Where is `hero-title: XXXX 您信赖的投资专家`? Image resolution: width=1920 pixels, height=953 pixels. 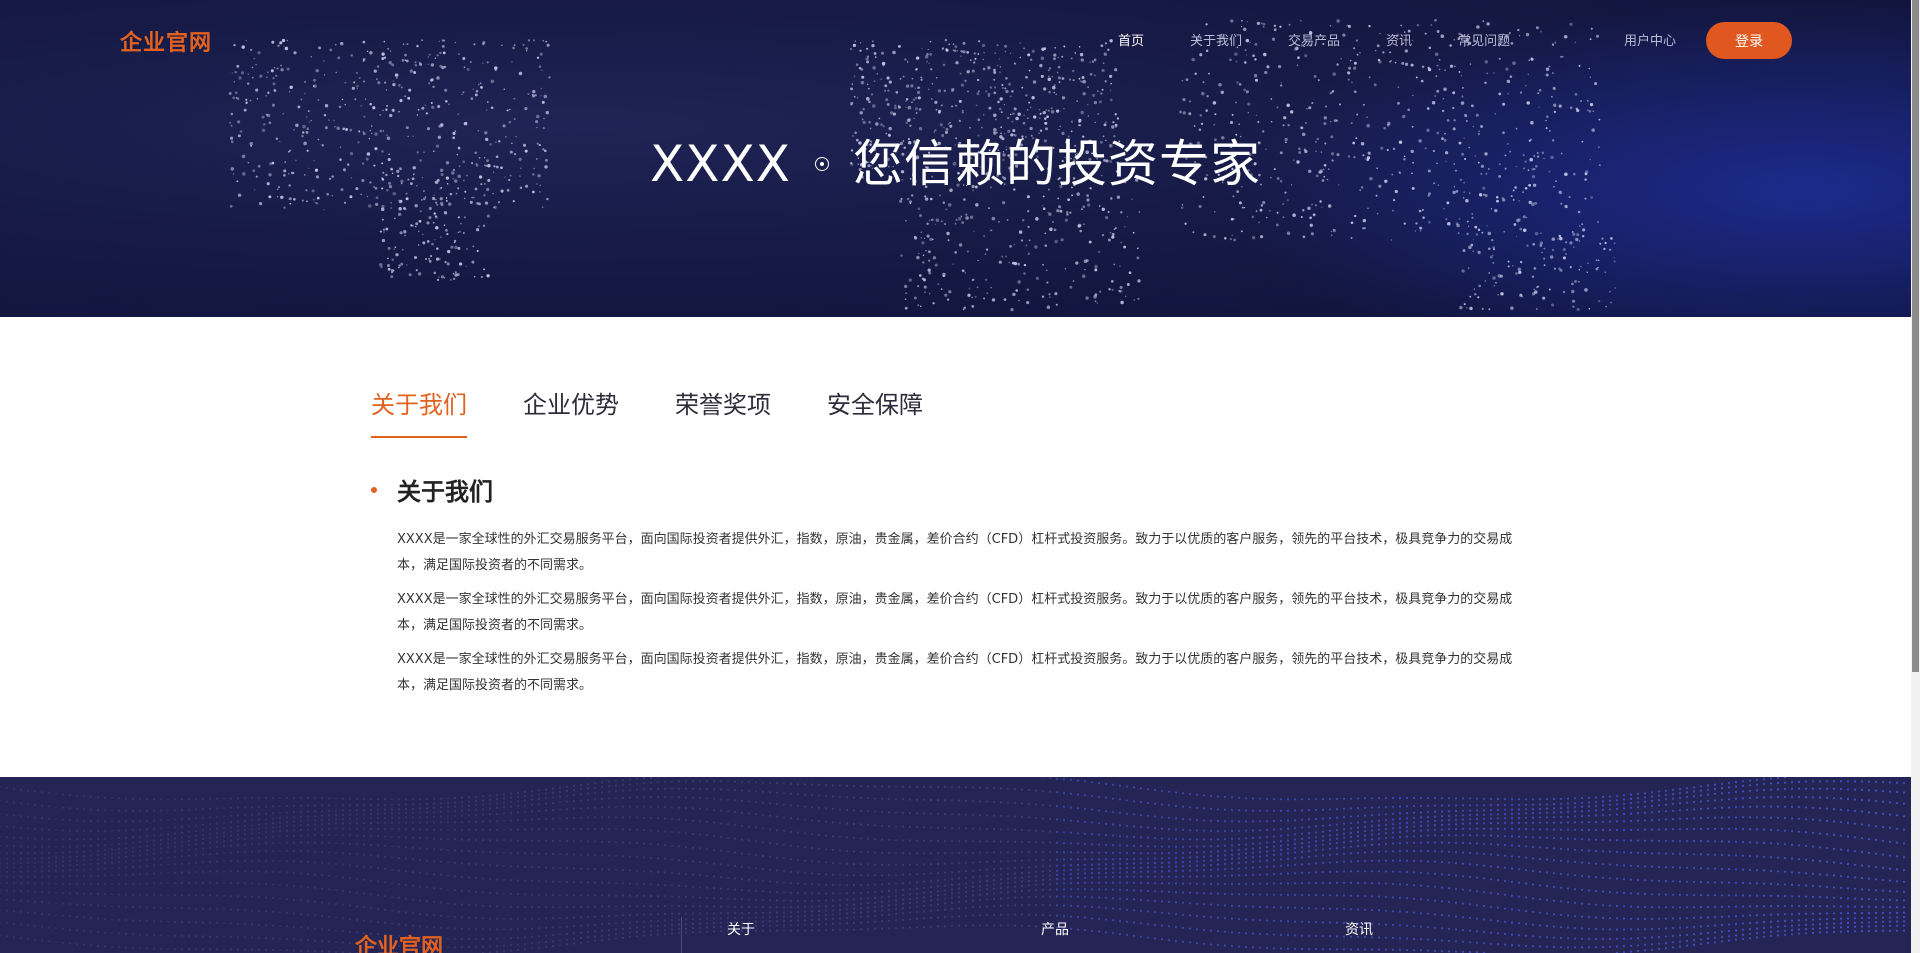 hero-title: XXXX 您信赖的投资专家 is located at coordinates (955, 160).